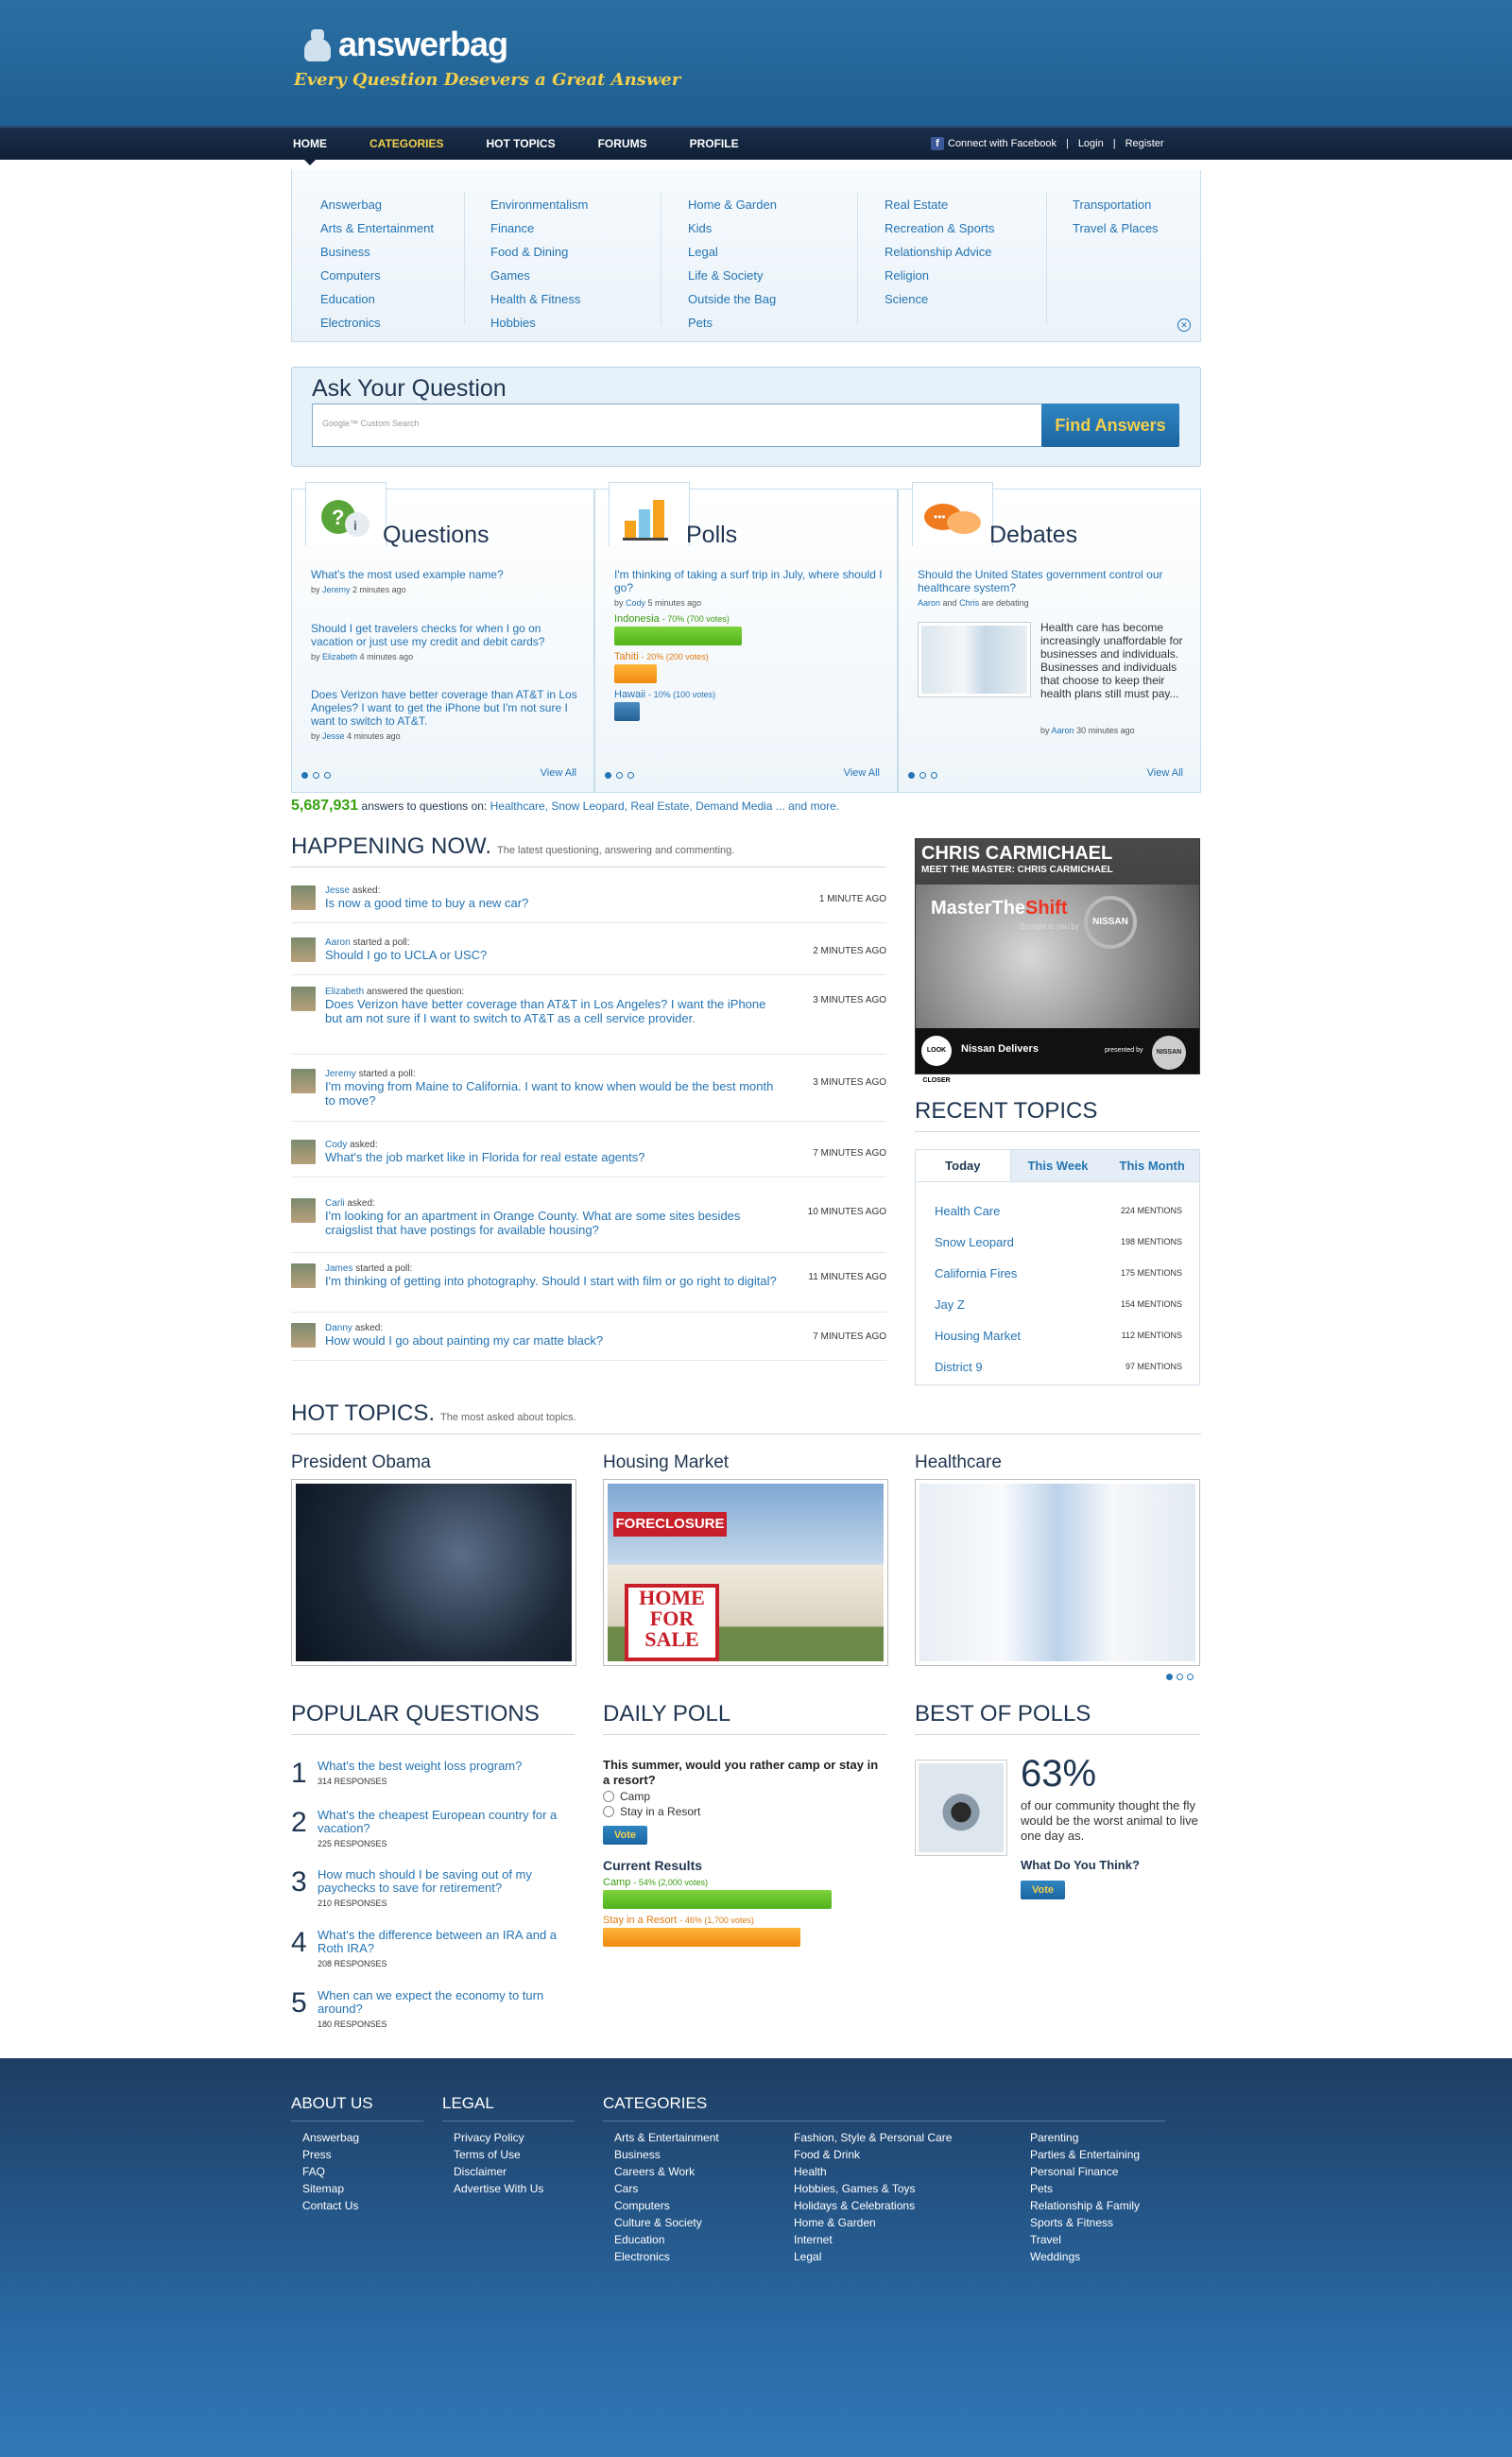 This screenshot has width=1512, height=2457. What do you see at coordinates (404, 44) in the screenshot?
I see `logo: answerbag` at bounding box center [404, 44].